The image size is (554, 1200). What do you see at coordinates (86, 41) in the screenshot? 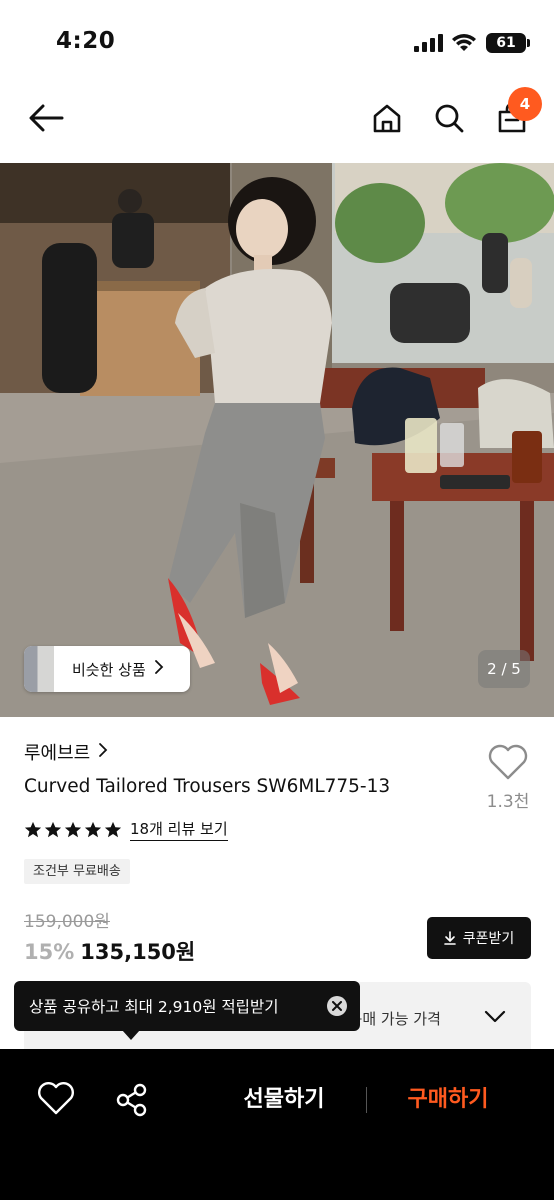
I see `status-time: 4:20` at bounding box center [86, 41].